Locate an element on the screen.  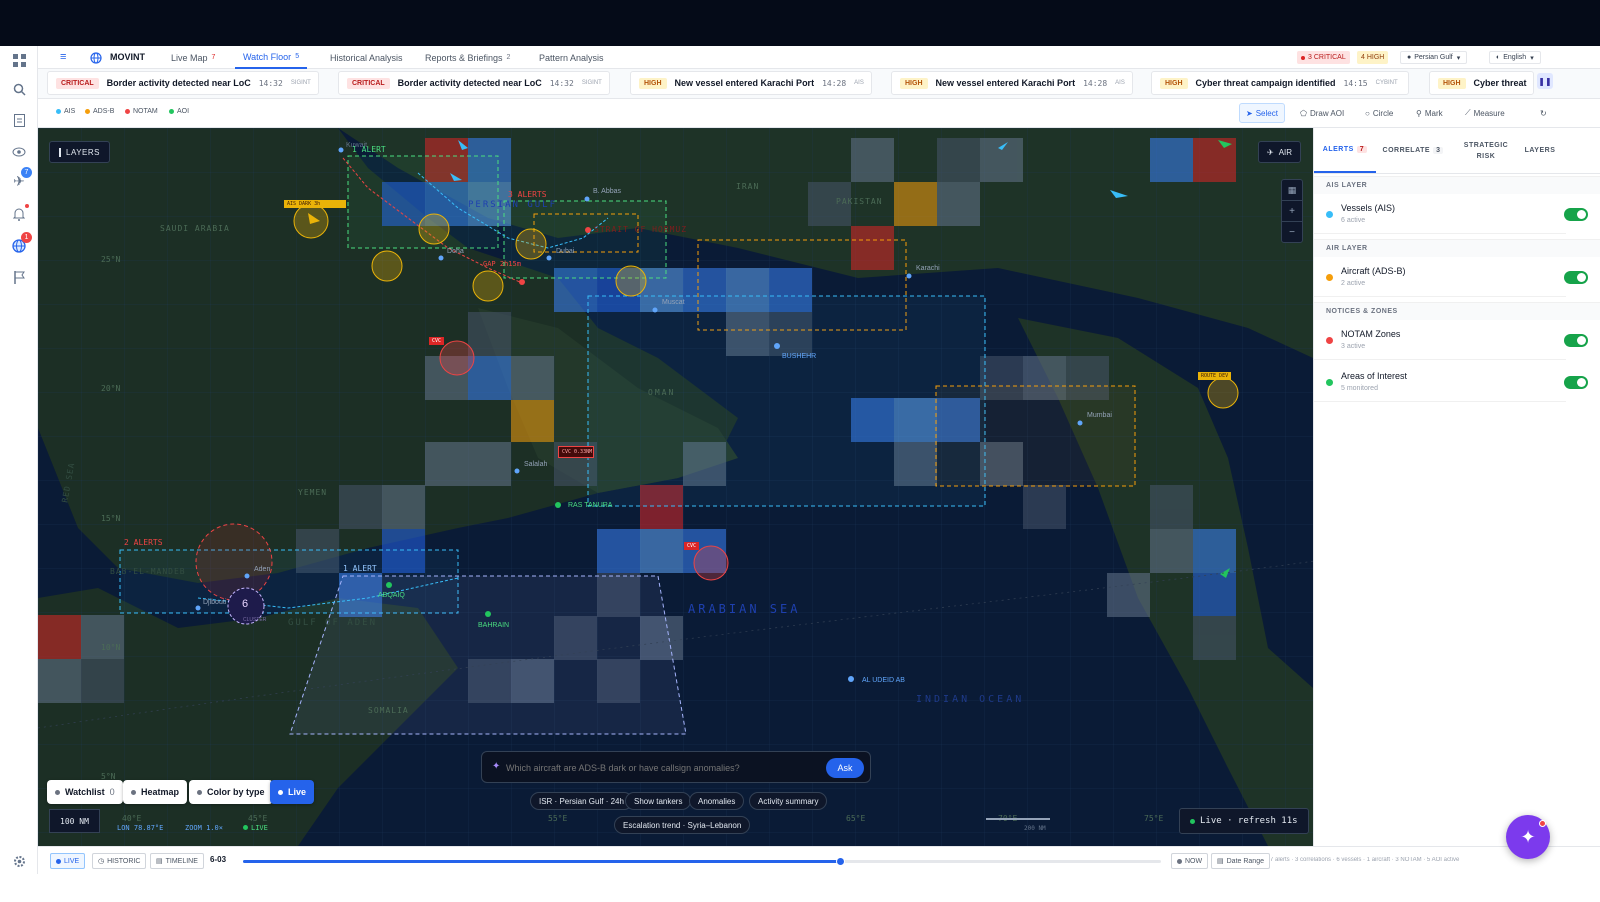
city-label: Muscat is located at coordinates (673, 302).